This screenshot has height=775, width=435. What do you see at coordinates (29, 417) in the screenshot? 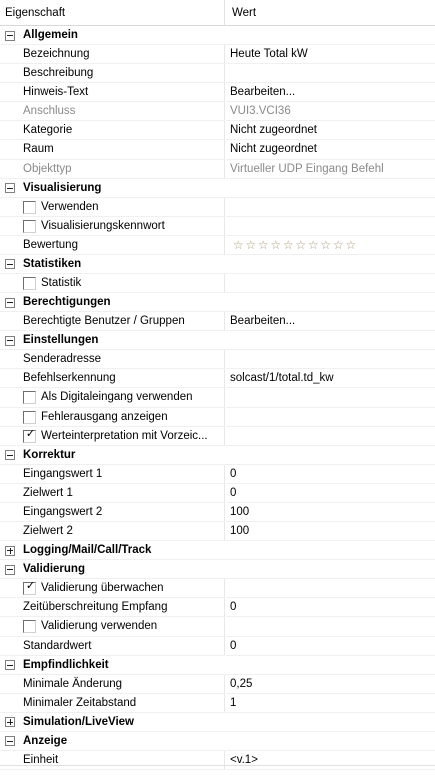
I see `checkbox-fehlerausgang-anzeigen` at bounding box center [29, 417].